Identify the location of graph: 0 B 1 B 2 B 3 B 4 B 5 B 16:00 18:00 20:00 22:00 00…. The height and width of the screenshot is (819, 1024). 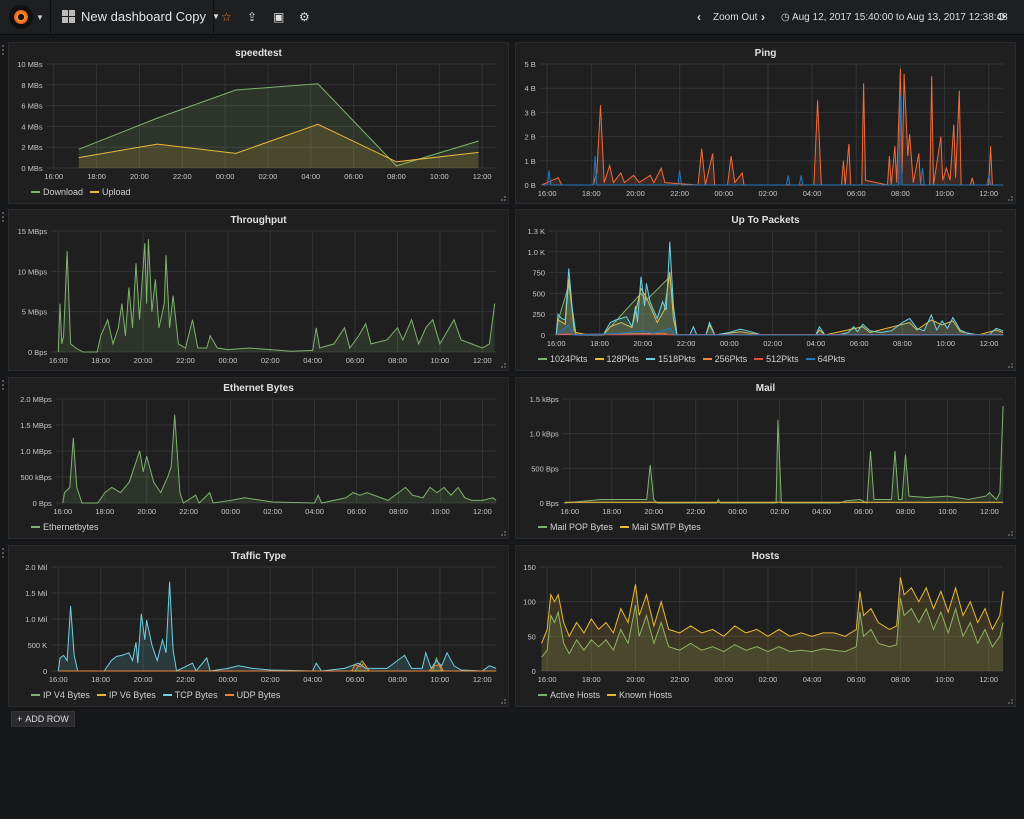
(766, 124).